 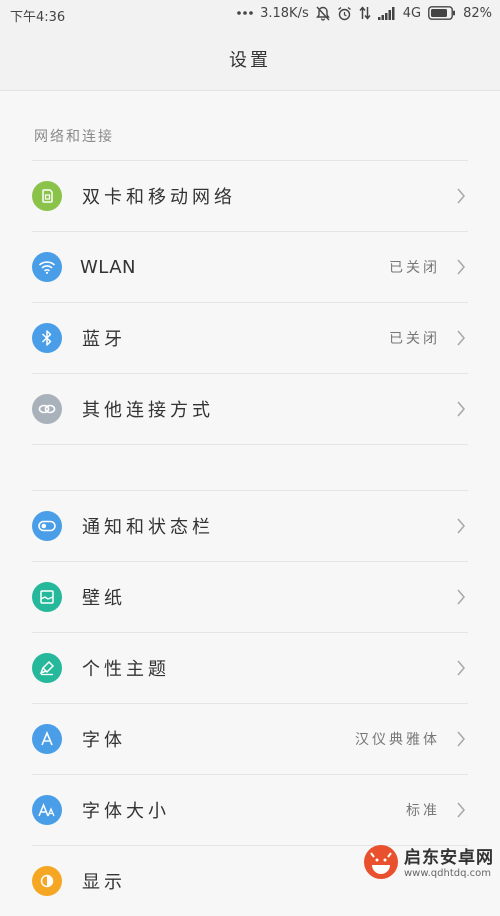 What do you see at coordinates (47, 810) in the screenshot?
I see `font-size-icon` at bounding box center [47, 810].